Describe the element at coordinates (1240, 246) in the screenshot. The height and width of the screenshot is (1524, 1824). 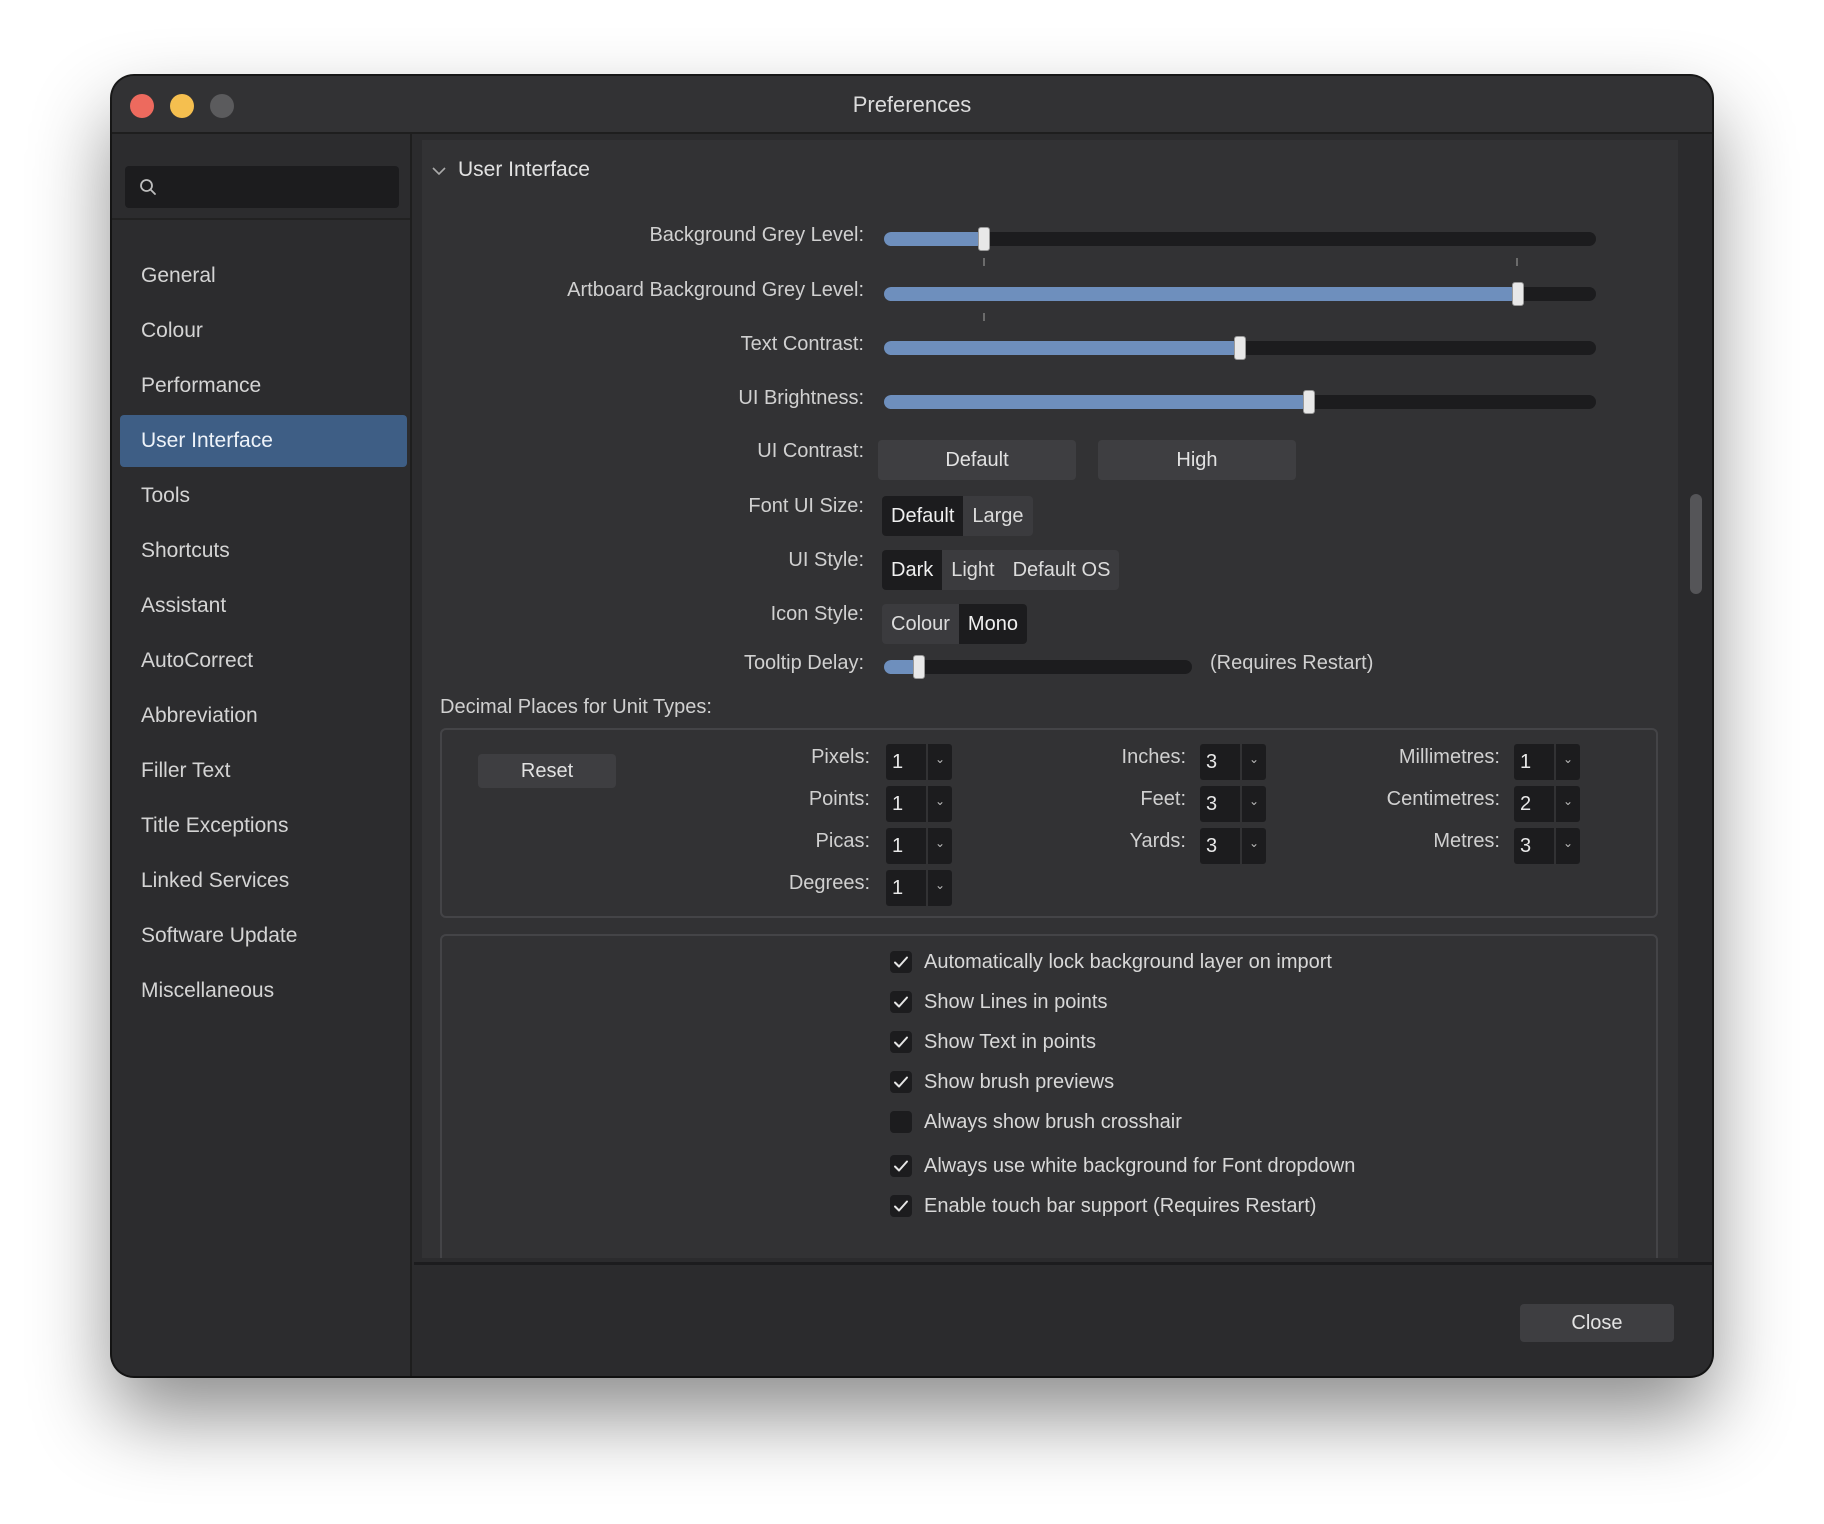
I see `background-grey-slider` at that location.